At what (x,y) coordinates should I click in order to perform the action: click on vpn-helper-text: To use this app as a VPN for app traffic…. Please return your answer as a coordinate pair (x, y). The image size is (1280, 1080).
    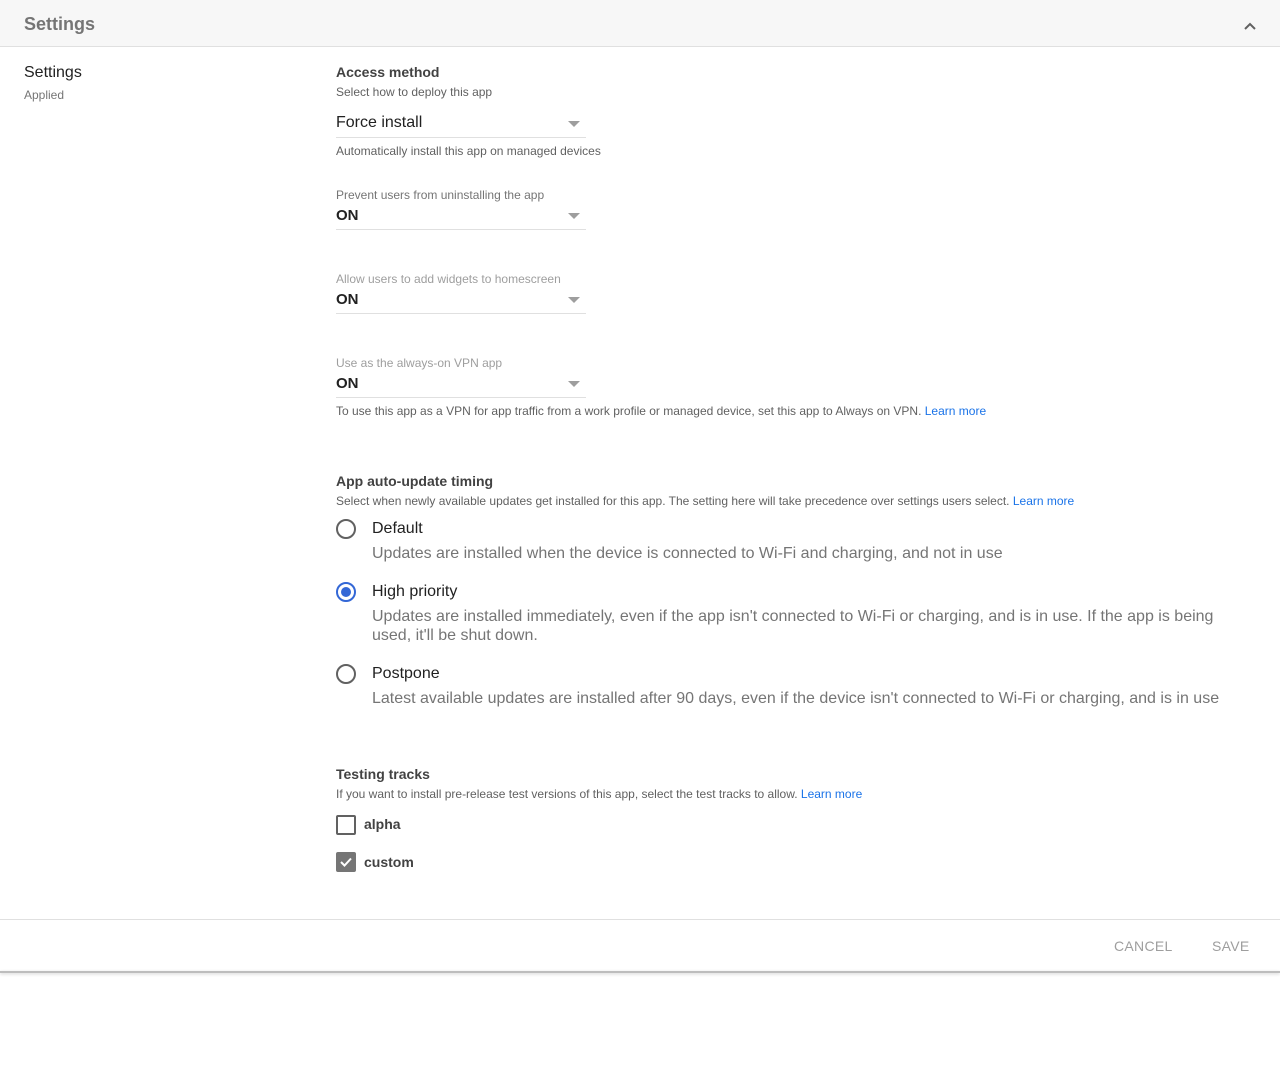
    Looking at the image, I should click on (629, 411).